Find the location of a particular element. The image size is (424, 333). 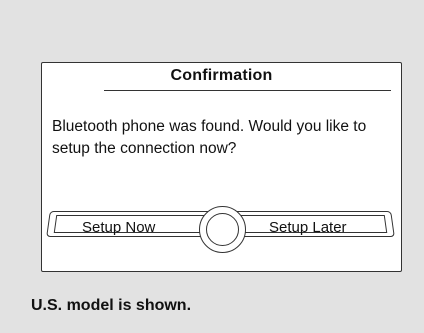

setup-now-label: Setup Now is located at coordinates (119, 227).